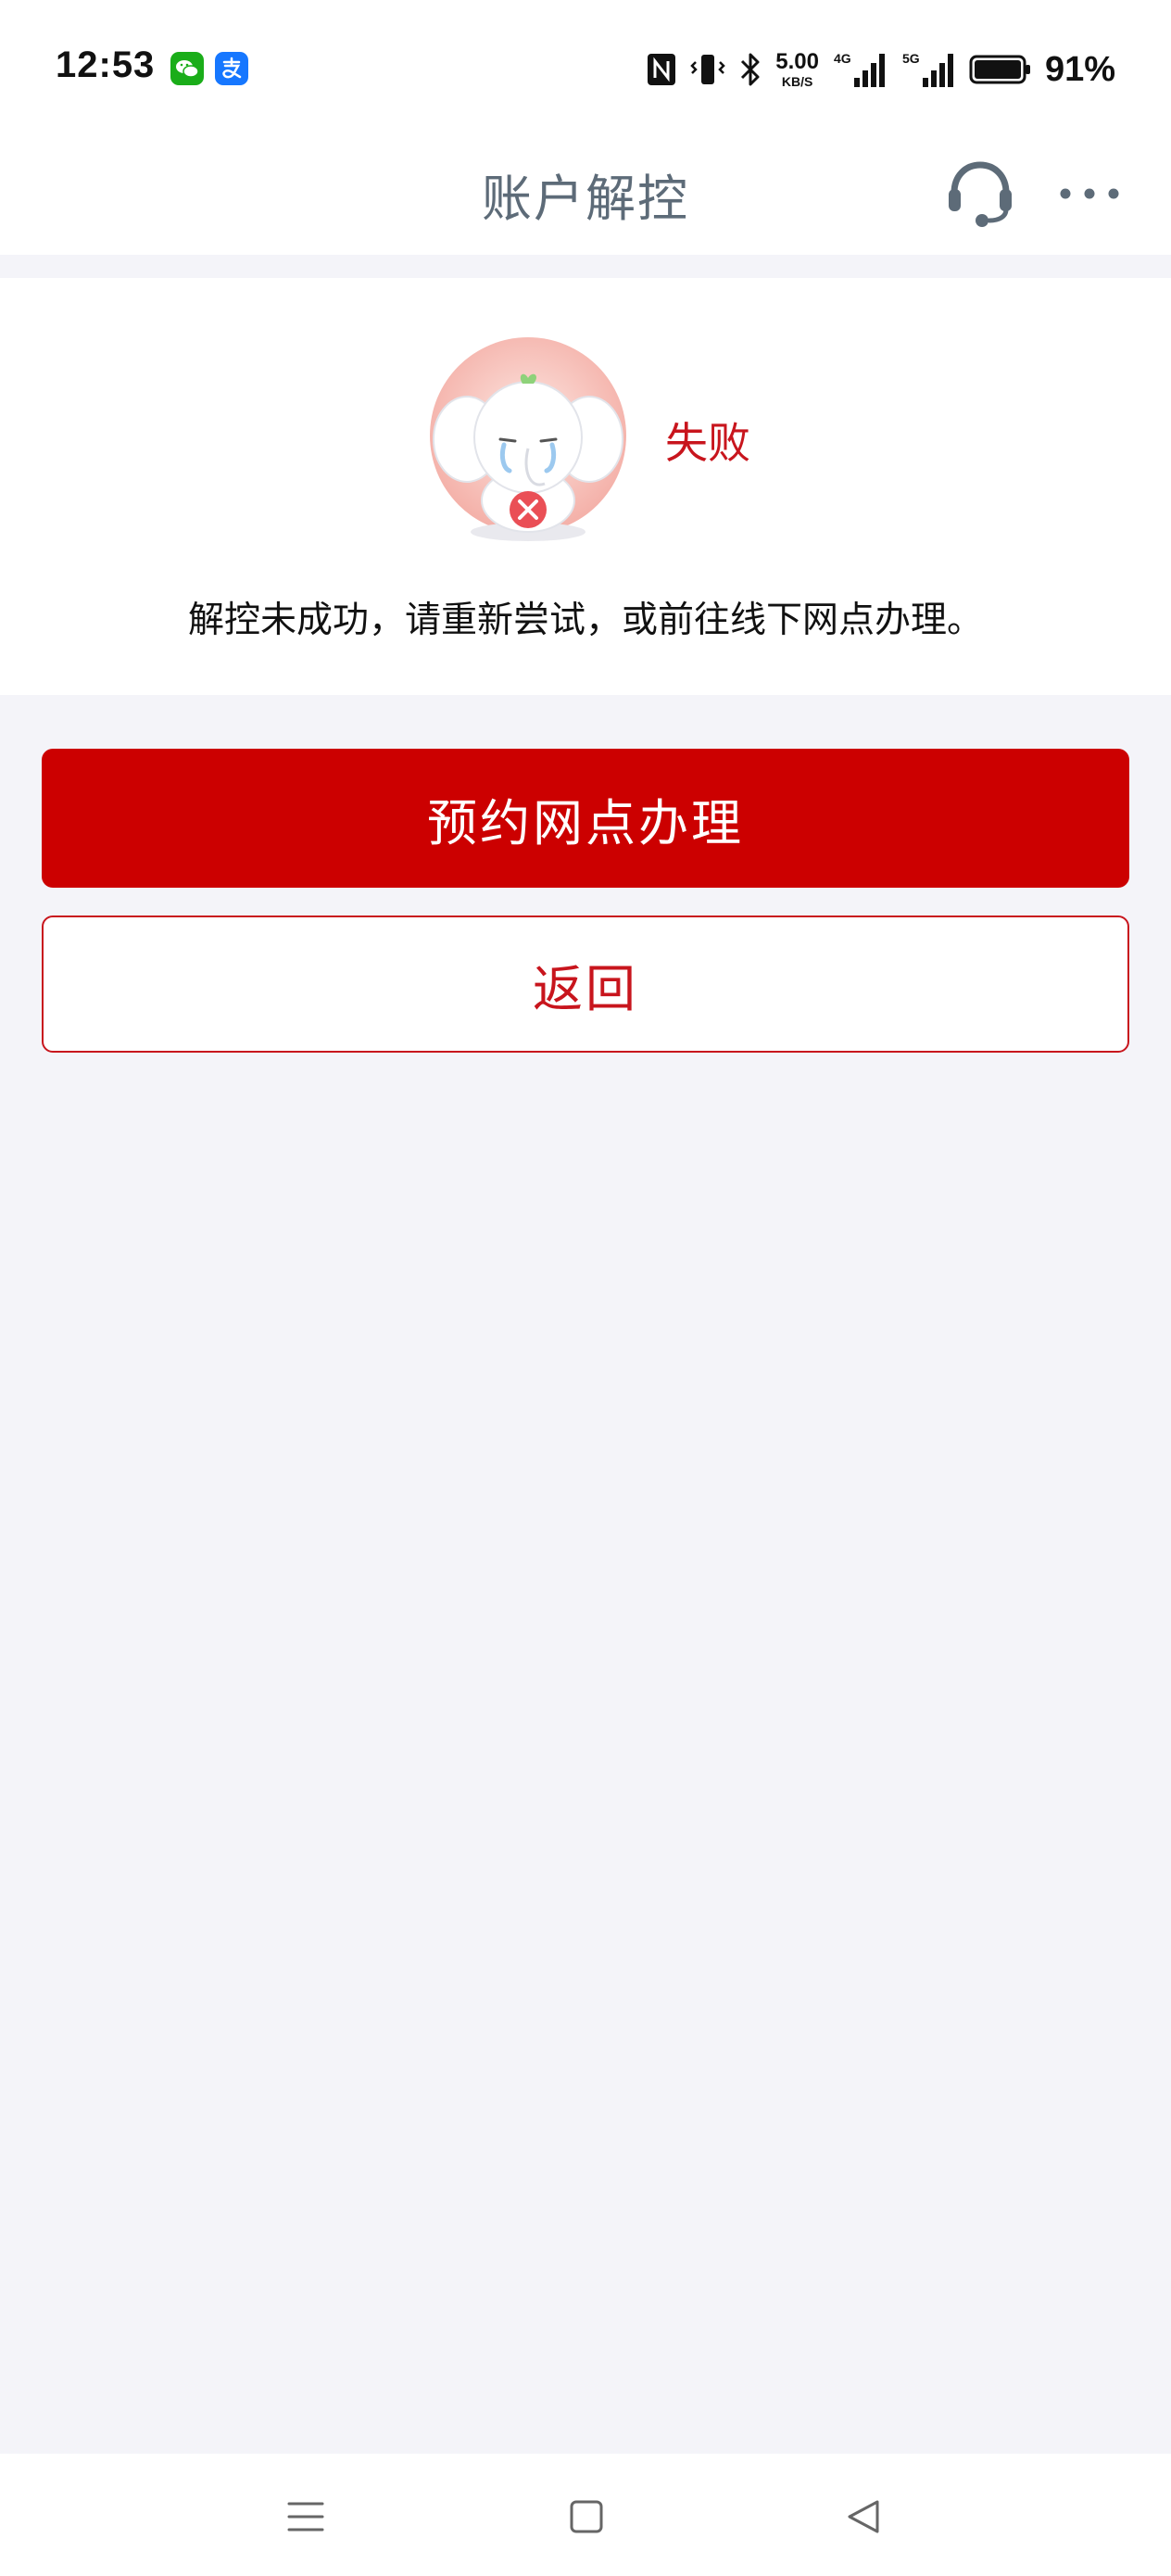  I want to click on customer-service-button, so click(980, 193).